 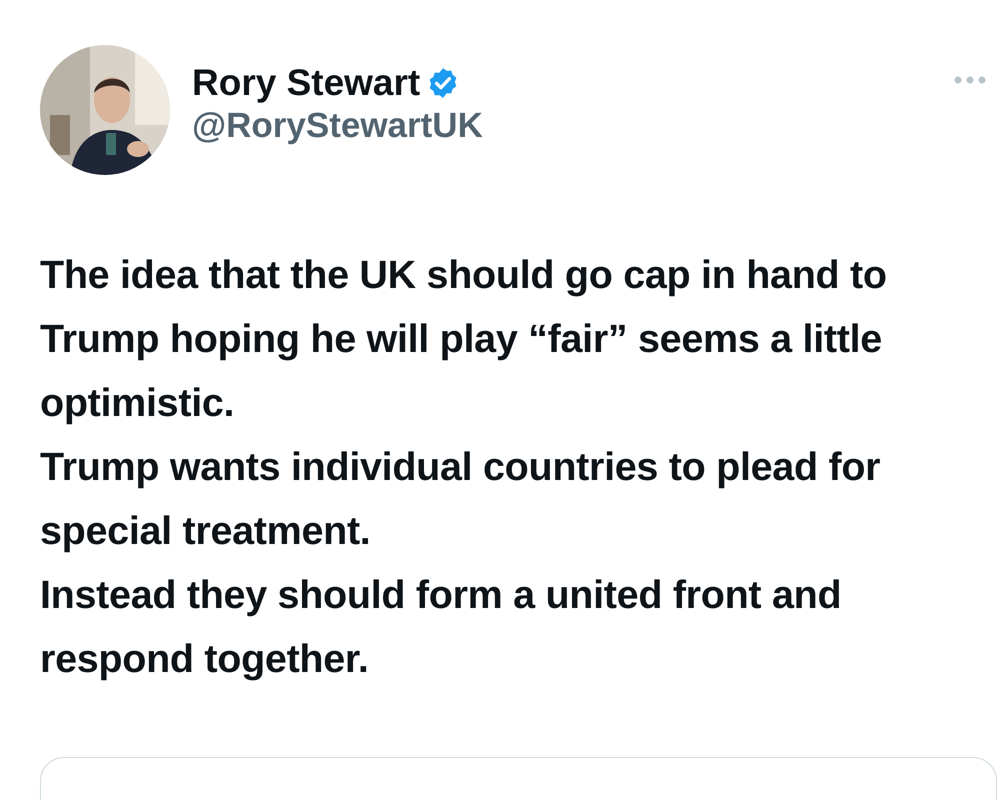 What do you see at coordinates (441, 627) in the screenshot?
I see `tweet-text: Instead they should form a united front and respond together.` at bounding box center [441, 627].